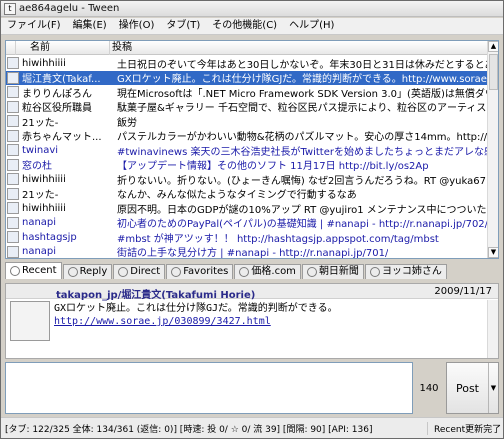 This screenshot has height=439, width=504. I want to click on detail-link: http://www.sorae.jp/030899/3427.html, so click(264, 321).